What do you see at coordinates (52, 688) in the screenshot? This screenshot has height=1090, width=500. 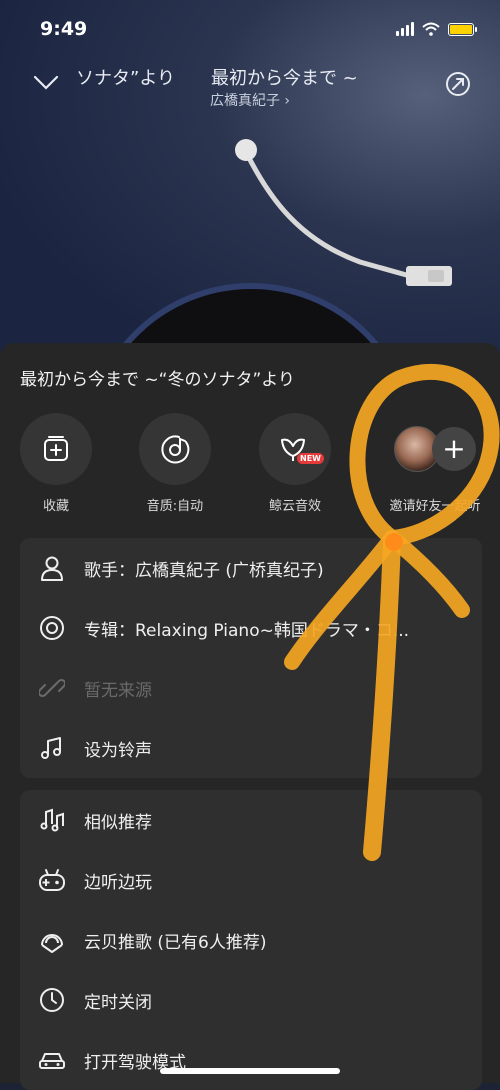 I see `link-icon` at bounding box center [52, 688].